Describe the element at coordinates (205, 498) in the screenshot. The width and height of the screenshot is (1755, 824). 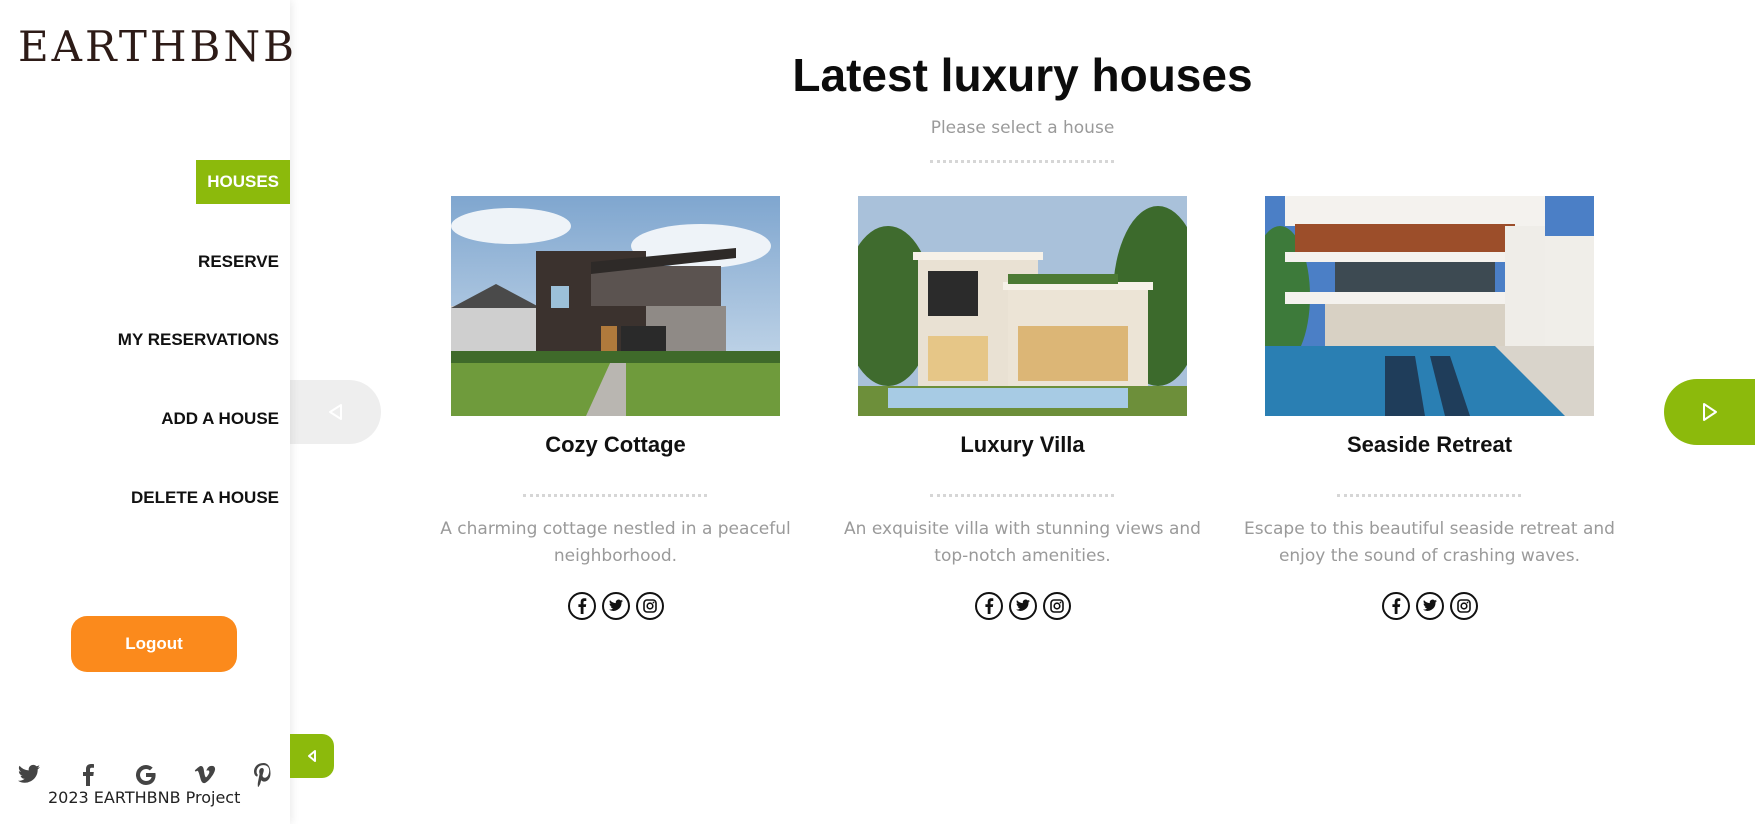
I see `sidebar-item-delete-a-house: DELETE A HOUSE` at that location.